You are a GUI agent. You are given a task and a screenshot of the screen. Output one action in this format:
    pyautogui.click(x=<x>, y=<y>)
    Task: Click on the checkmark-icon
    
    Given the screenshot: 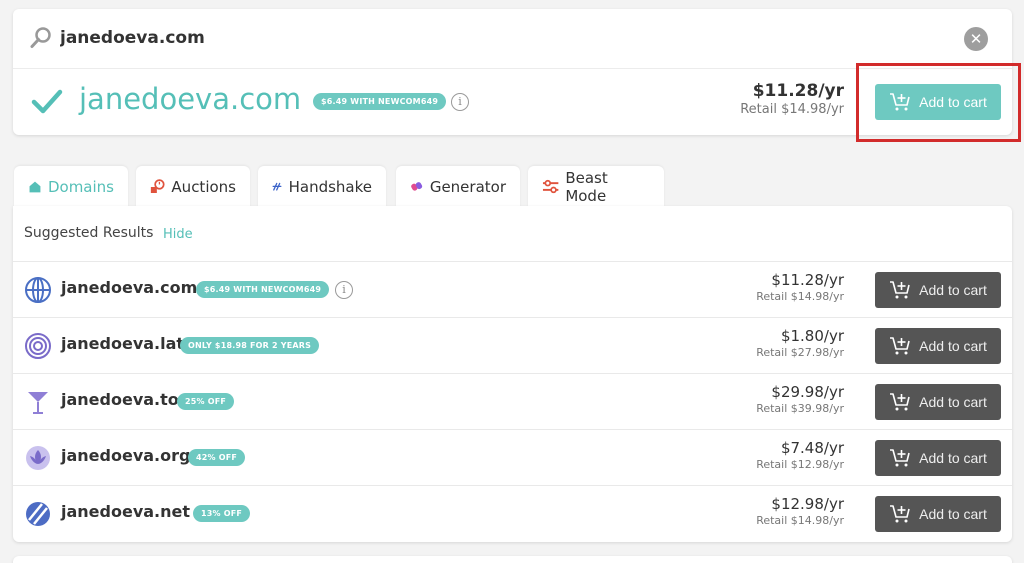 What is the action you would take?
    pyautogui.click(x=47, y=101)
    